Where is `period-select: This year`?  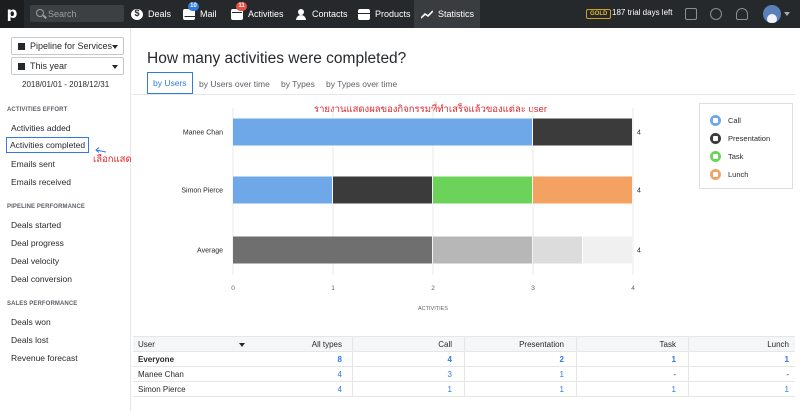
period-select: This year is located at coordinates (67, 66).